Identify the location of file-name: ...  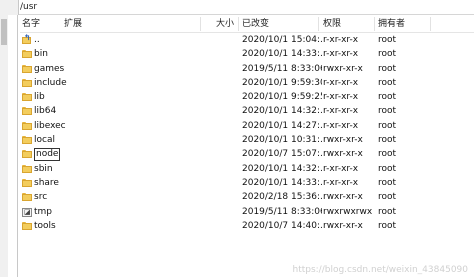
(37, 40).